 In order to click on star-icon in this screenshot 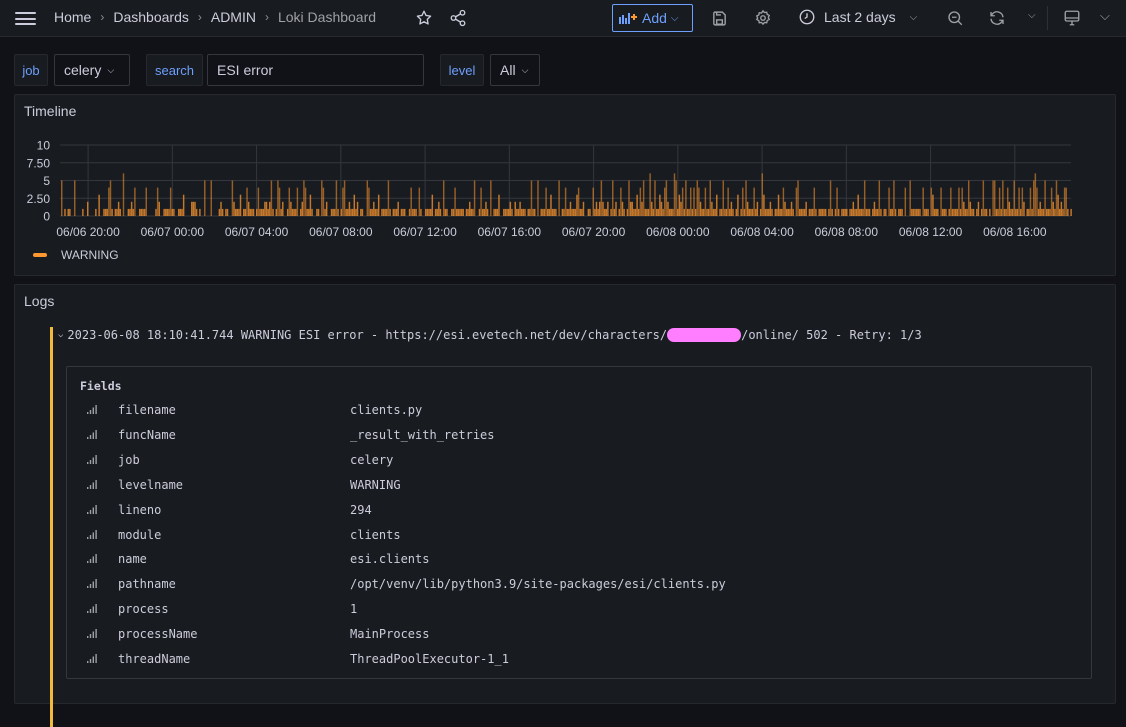, I will do `click(424, 18)`.